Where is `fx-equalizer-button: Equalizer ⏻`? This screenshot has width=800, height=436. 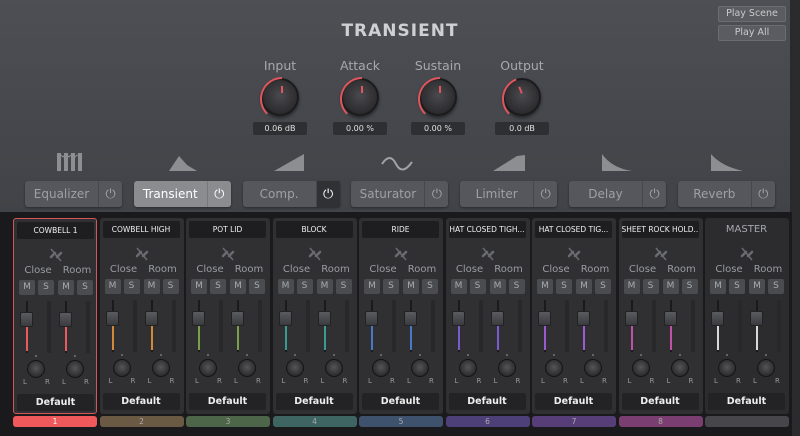 fx-equalizer-button: Equalizer ⏻ is located at coordinates (73, 194).